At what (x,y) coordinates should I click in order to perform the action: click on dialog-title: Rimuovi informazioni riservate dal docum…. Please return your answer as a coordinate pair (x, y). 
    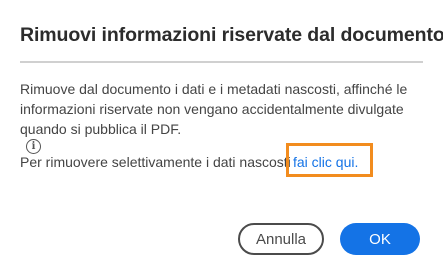
    Looking at the image, I should click on (231, 35).